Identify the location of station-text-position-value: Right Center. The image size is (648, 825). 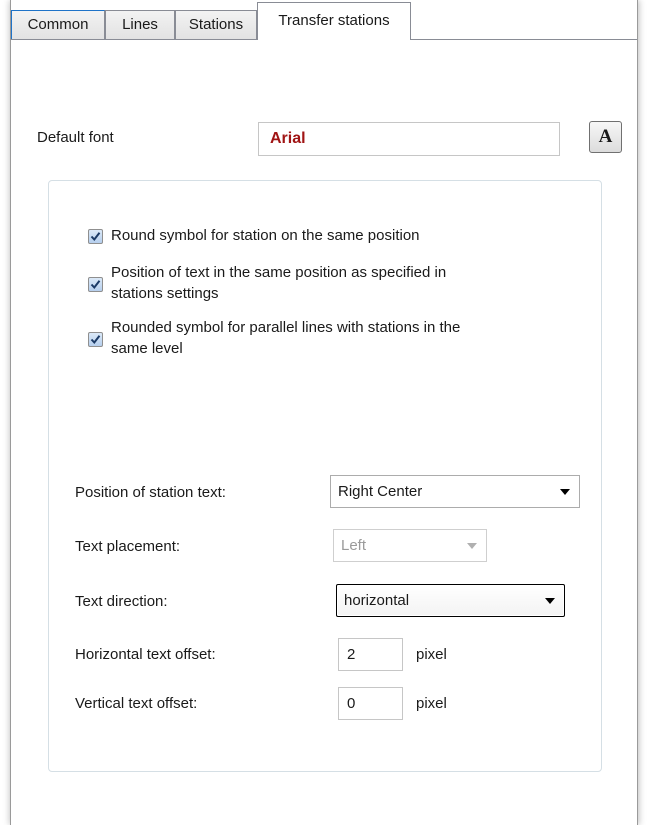
(380, 491).